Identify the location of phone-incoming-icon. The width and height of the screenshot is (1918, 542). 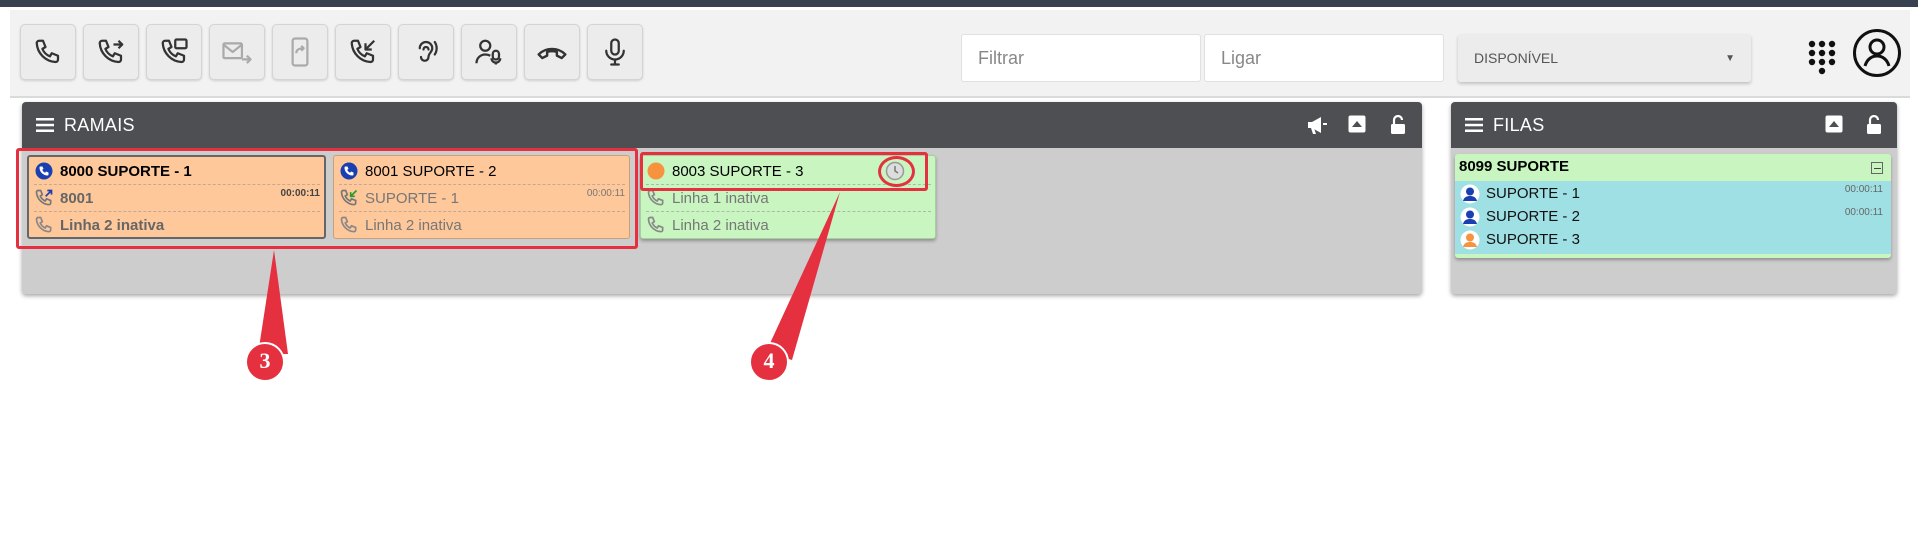
(363, 51).